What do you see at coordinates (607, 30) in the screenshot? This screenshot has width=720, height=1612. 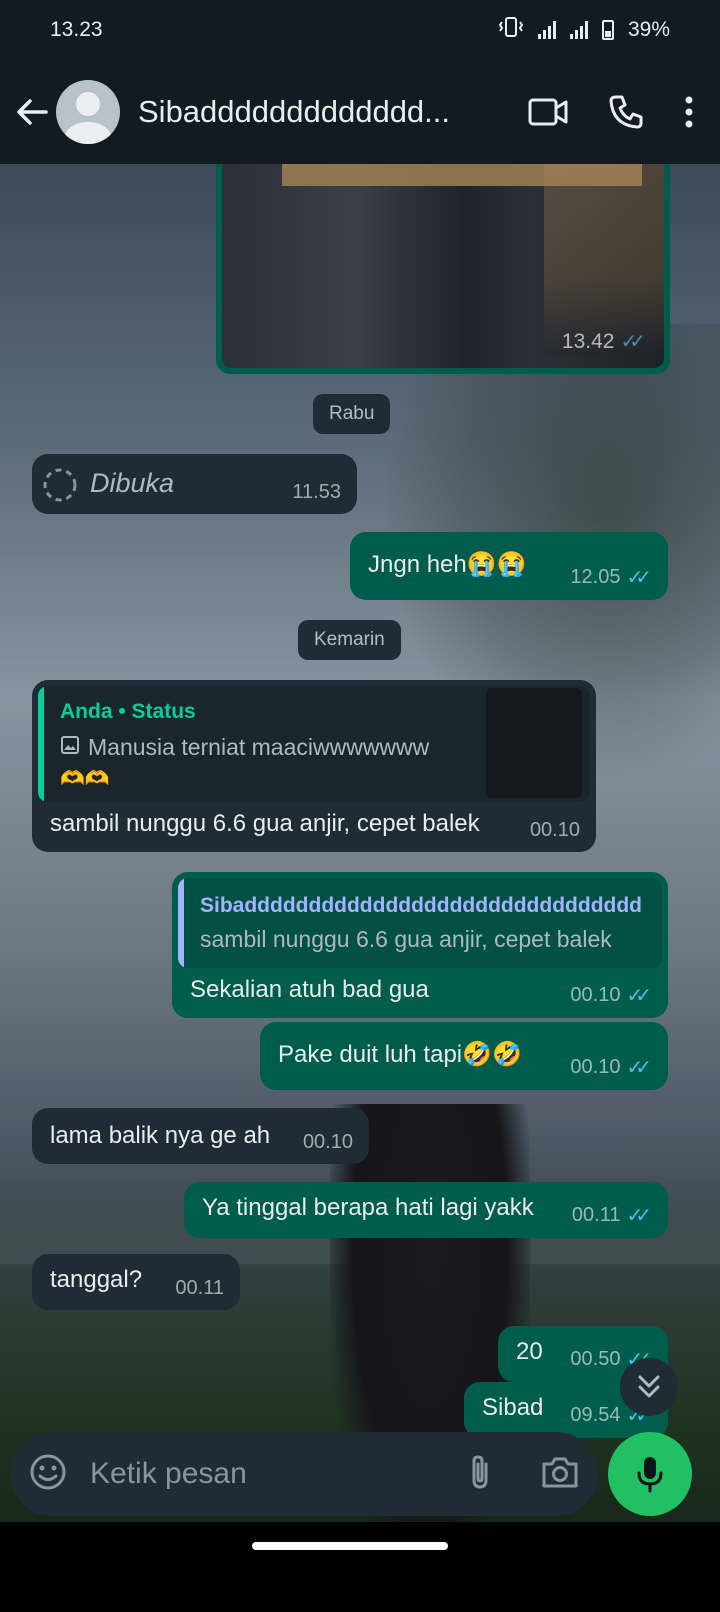 I see `battery-icon` at bounding box center [607, 30].